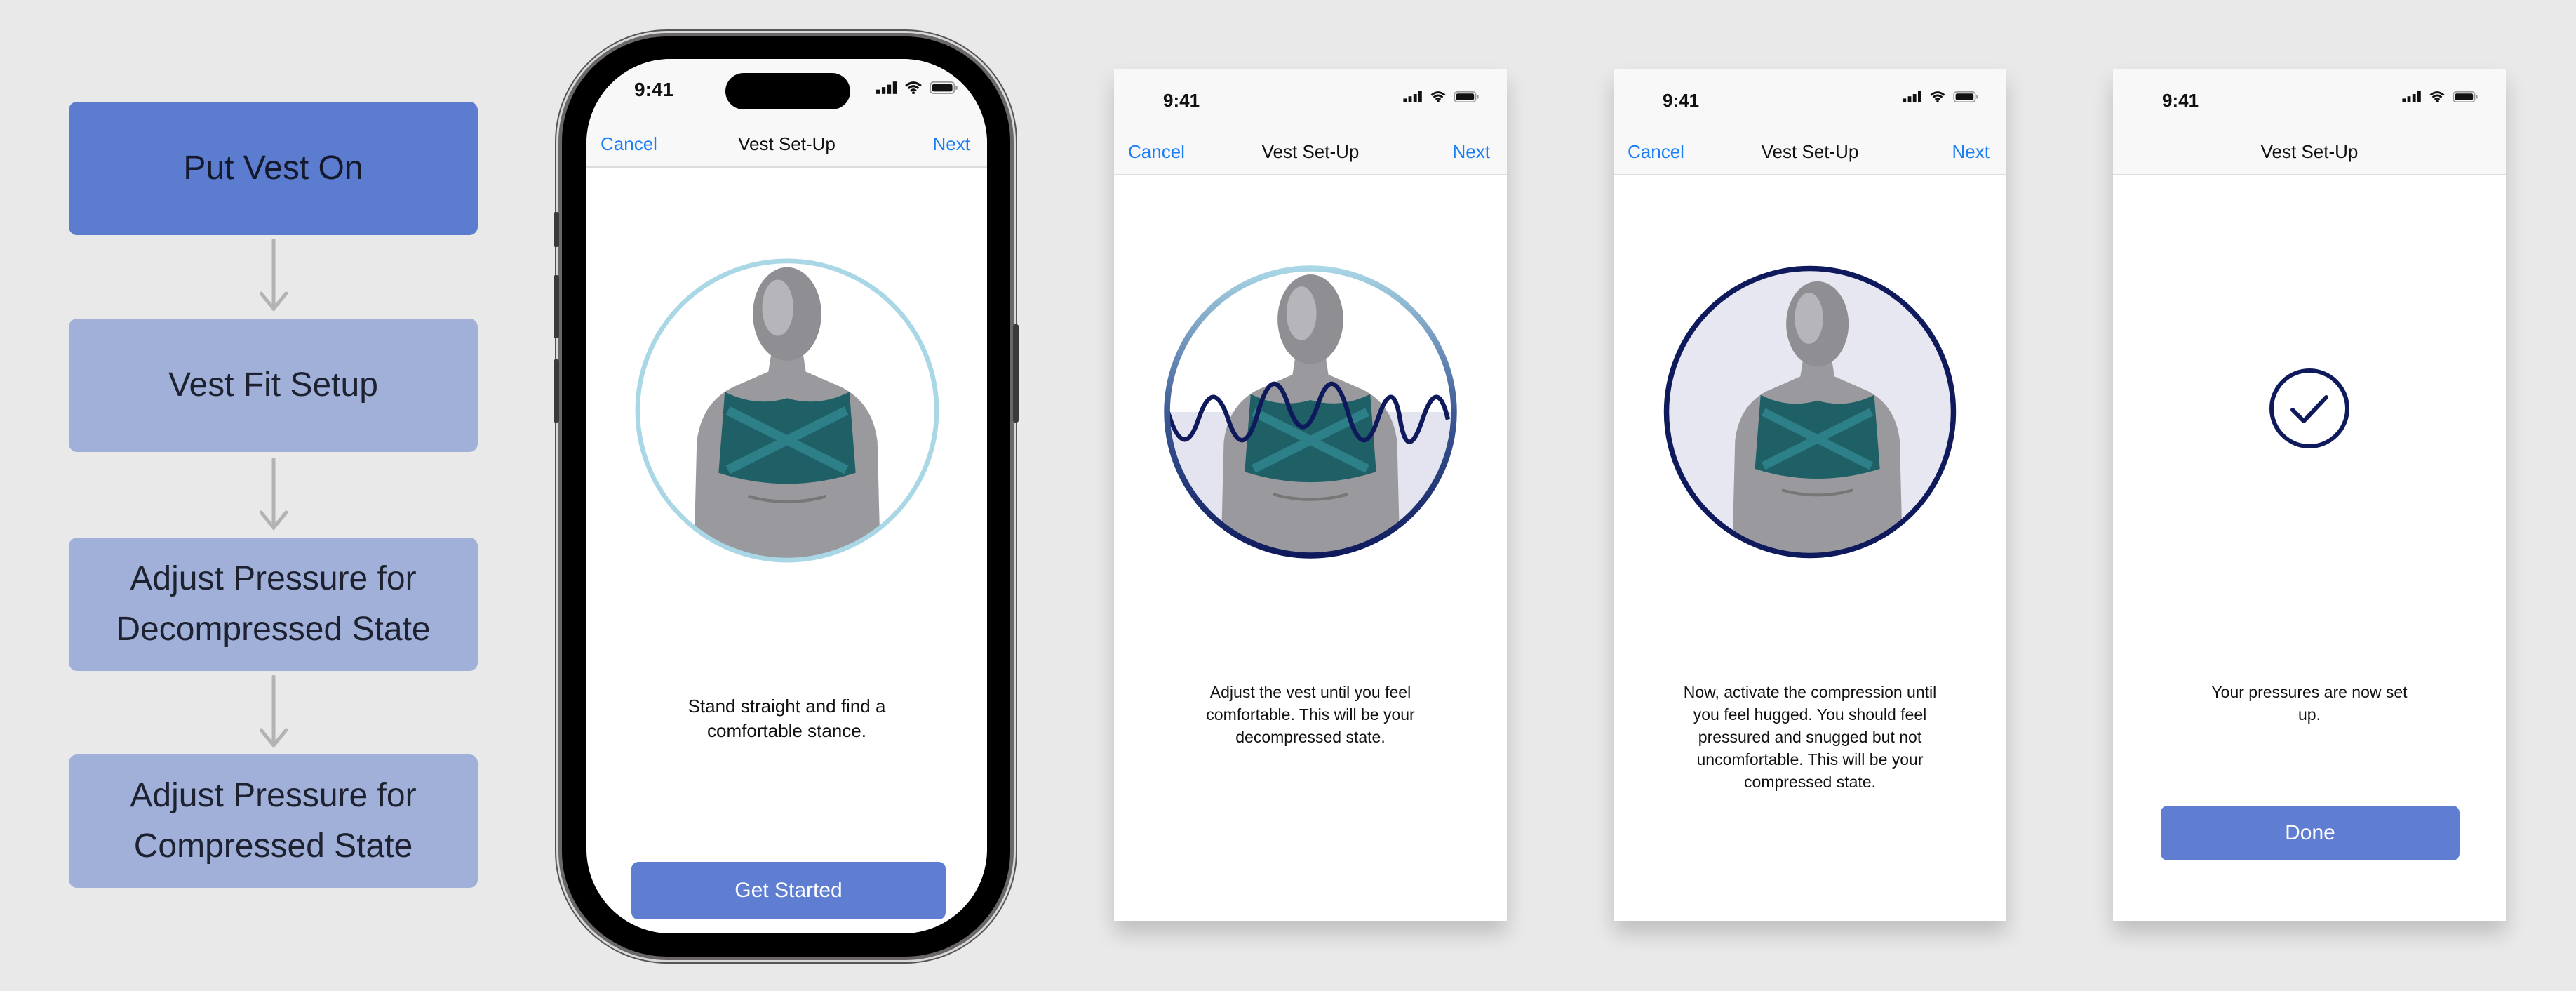  Describe the element at coordinates (788, 891) in the screenshot. I see `get-started-button: Get Started` at that location.